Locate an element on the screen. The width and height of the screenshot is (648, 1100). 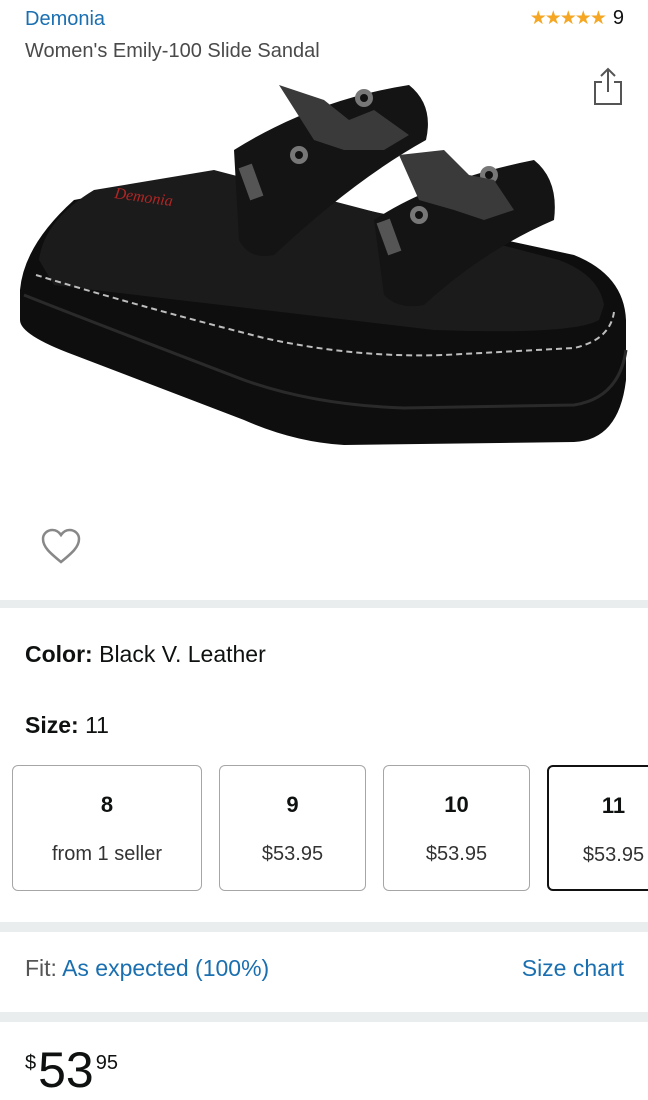
size-label: Size: is located at coordinates (52, 725).